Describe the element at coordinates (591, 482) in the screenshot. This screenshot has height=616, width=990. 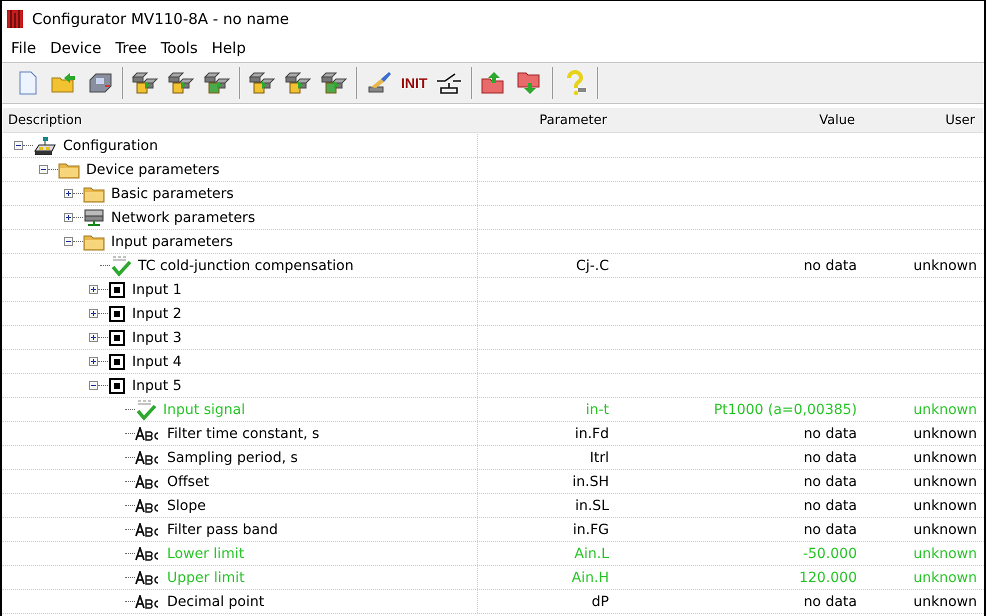
I see `parameter-cell-text: in.SH` at that location.